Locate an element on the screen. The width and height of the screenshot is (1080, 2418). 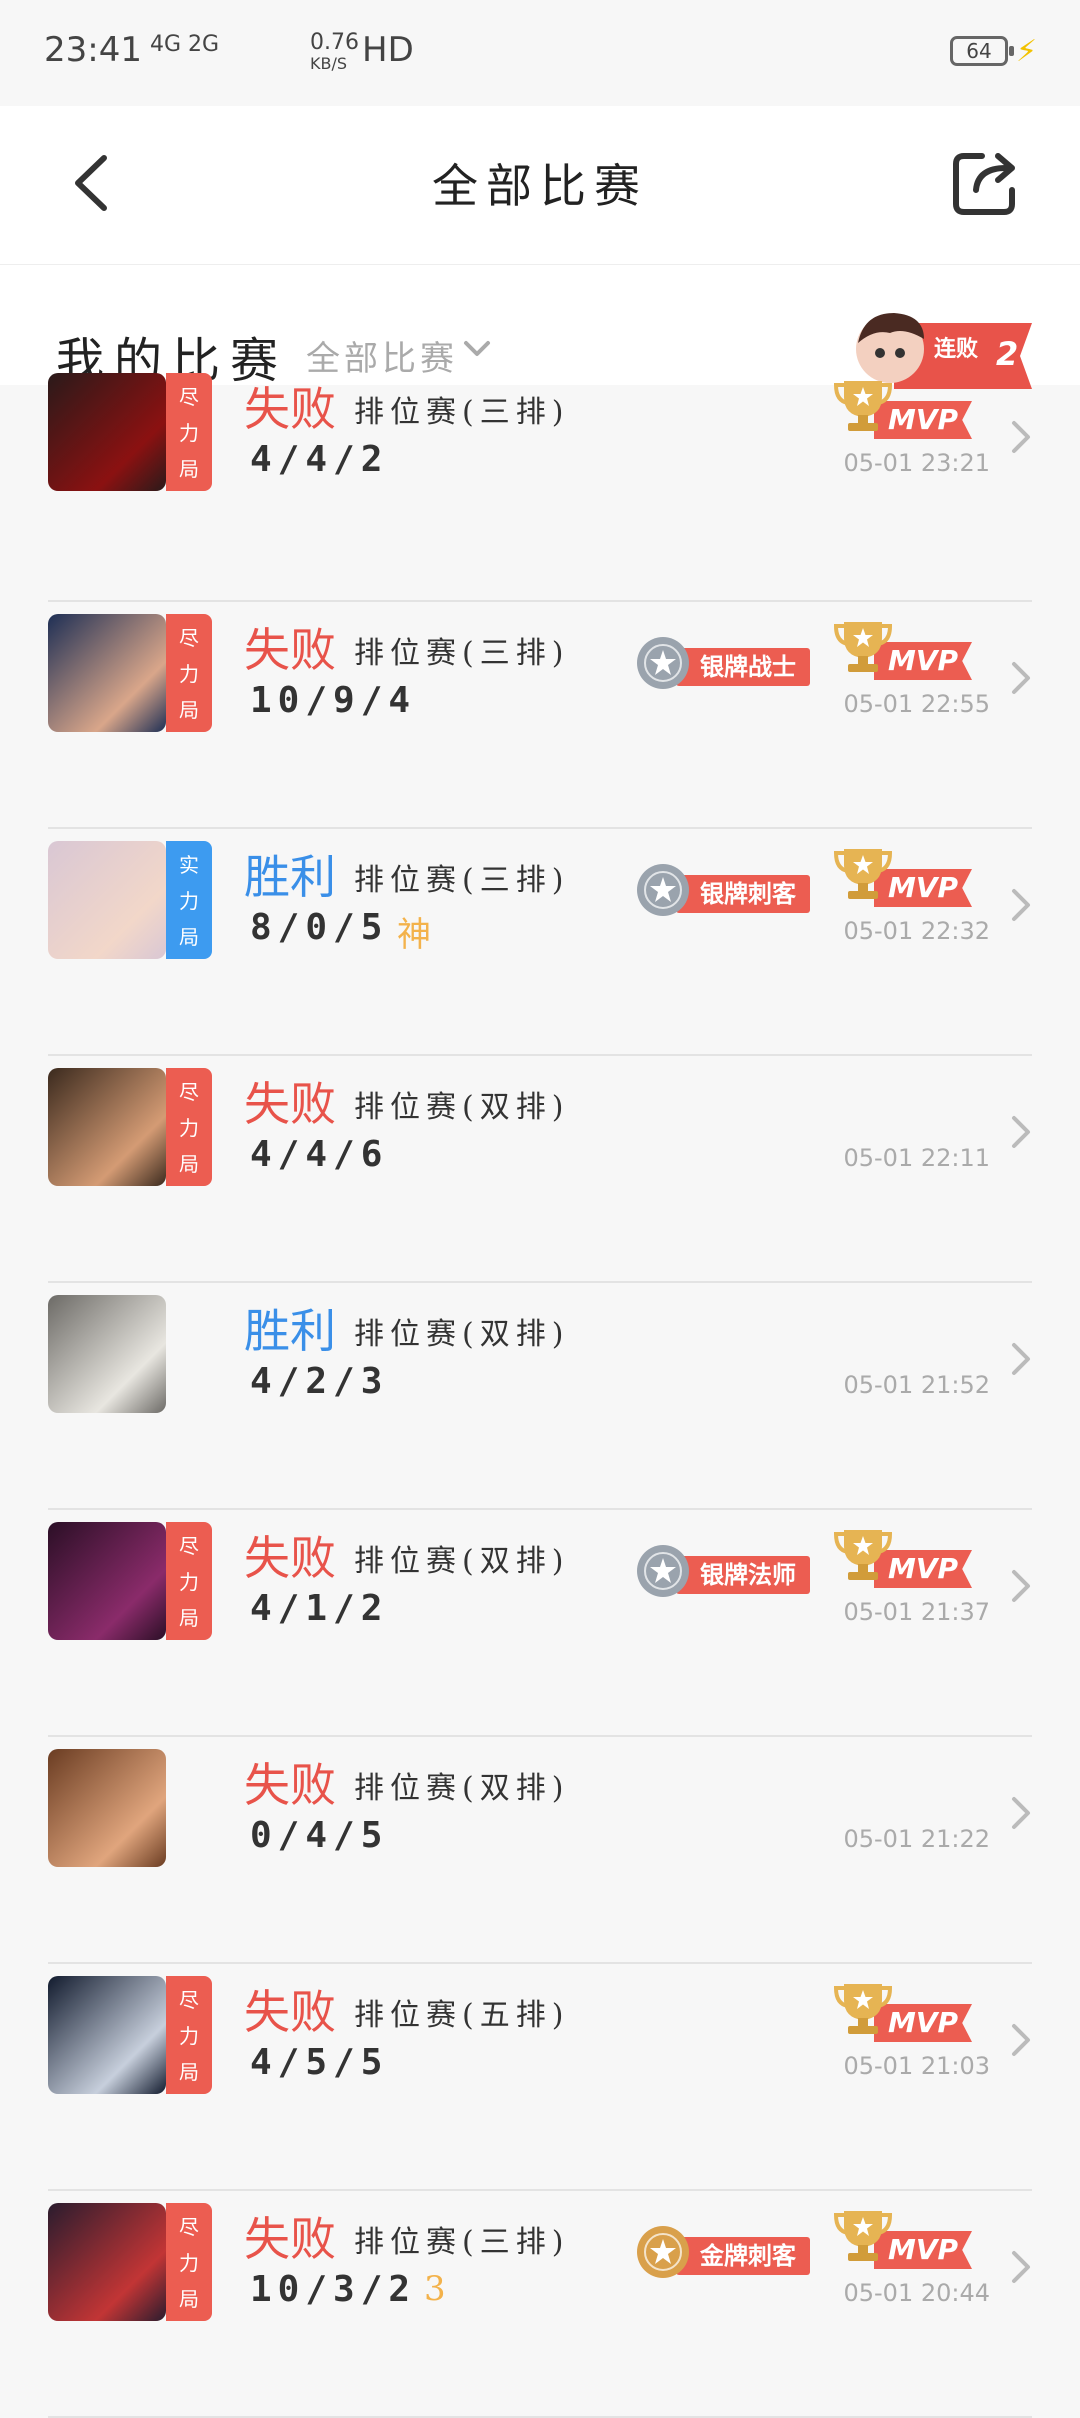
match-row: 失败 排位赛(双排) 0/4/5 05-01 21:22 is located at coordinates (540, 1850).